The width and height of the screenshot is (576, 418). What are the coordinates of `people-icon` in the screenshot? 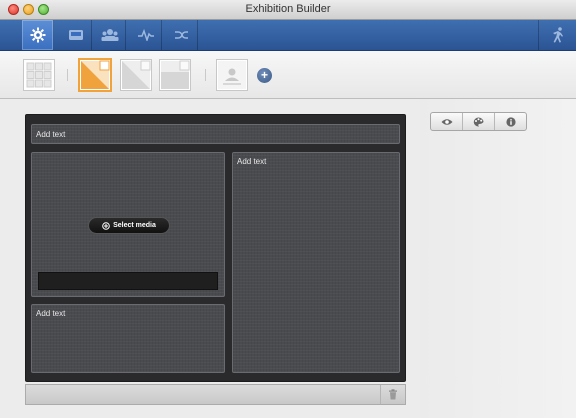 It's located at (109, 35).